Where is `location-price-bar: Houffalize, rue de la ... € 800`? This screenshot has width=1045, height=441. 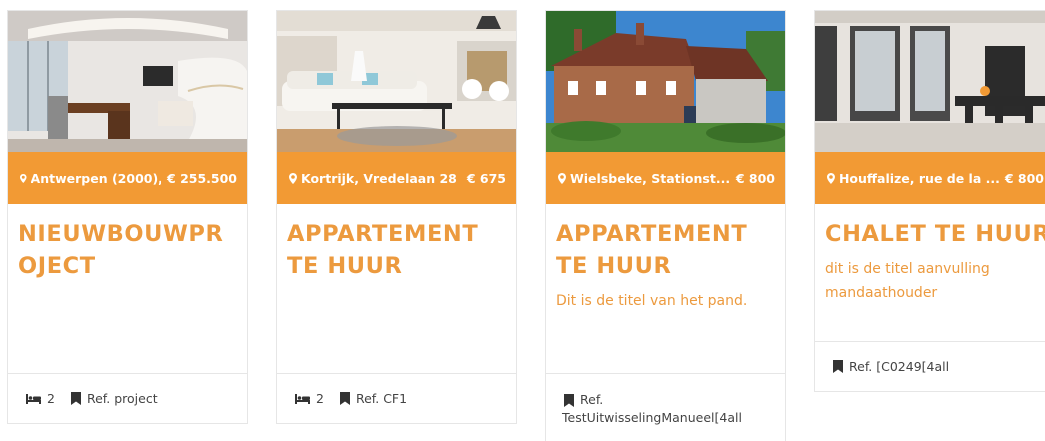 location-price-bar: Houffalize, rue de la ... € 800 is located at coordinates (930, 178).